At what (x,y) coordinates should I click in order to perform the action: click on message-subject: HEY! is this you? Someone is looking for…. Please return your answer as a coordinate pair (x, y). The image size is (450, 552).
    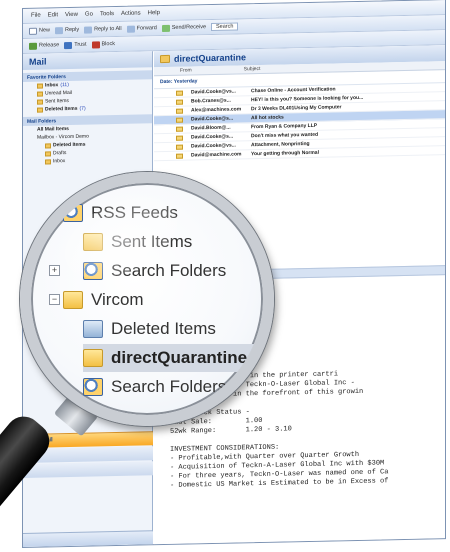
    Looking at the image, I should click on (307, 99).